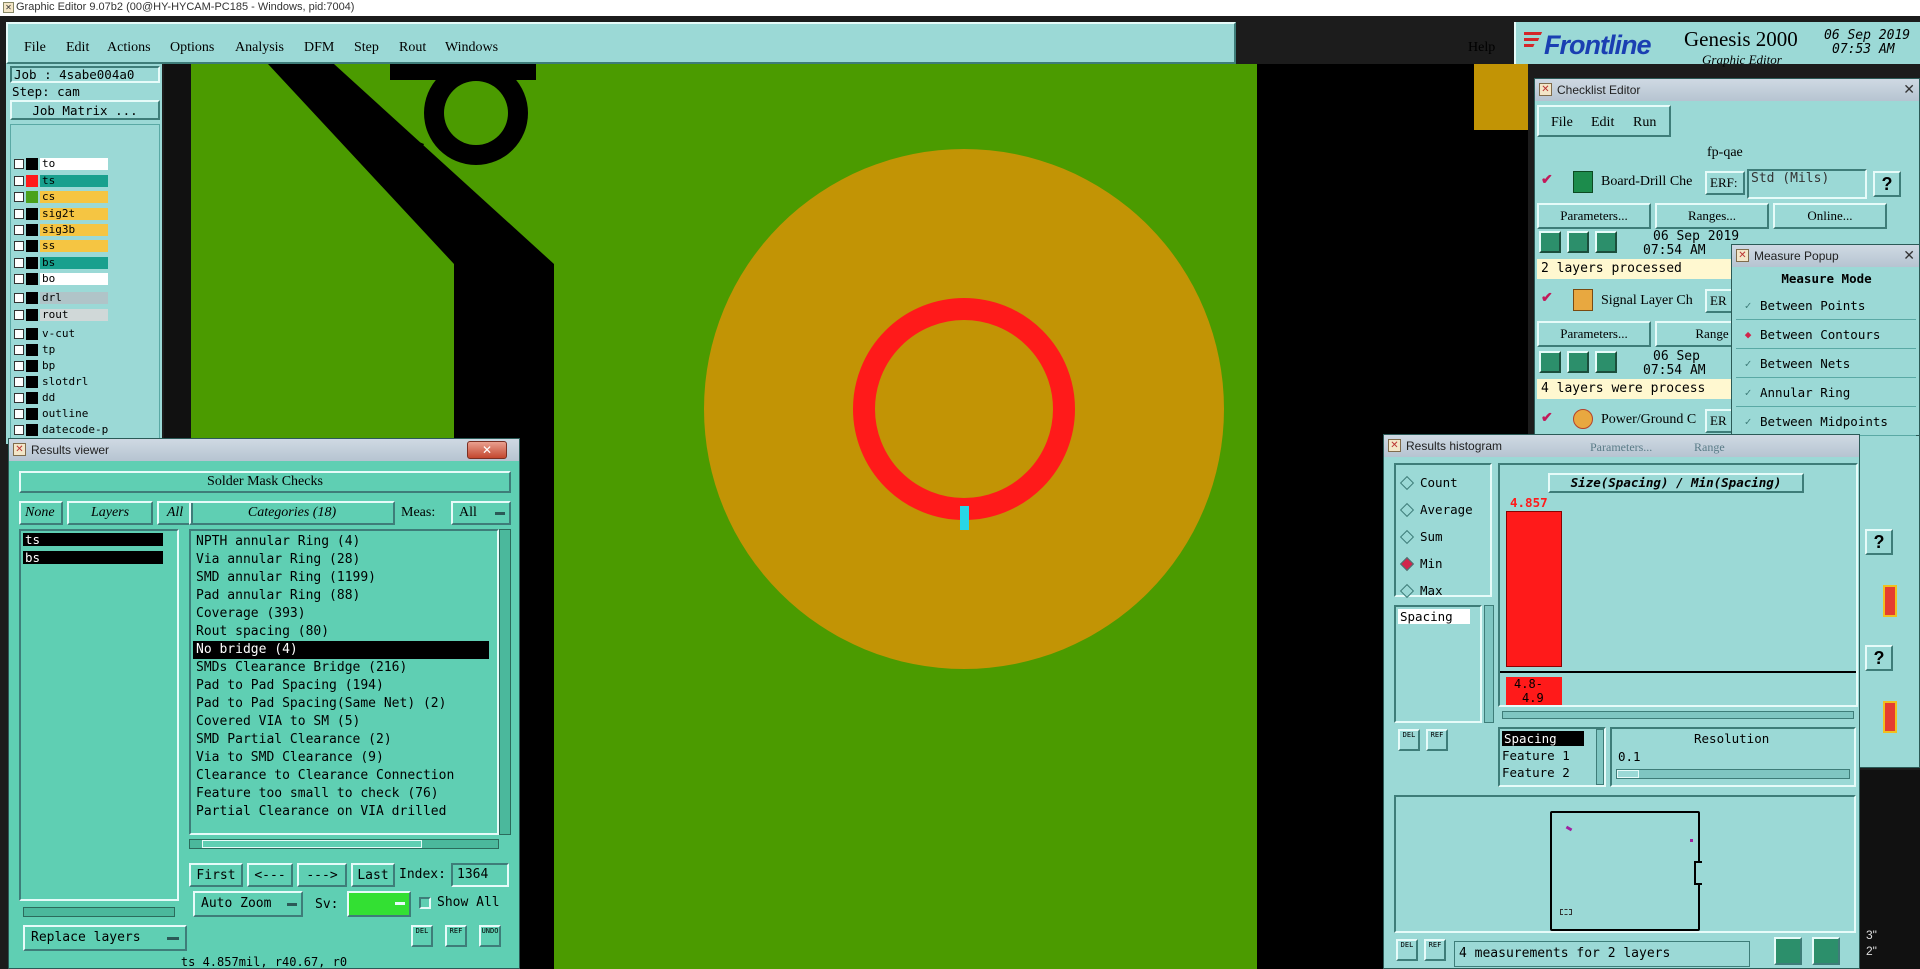 This screenshot has width=1920, height=969. I want to click on stat-option-max: Max, so click(1443, 590).